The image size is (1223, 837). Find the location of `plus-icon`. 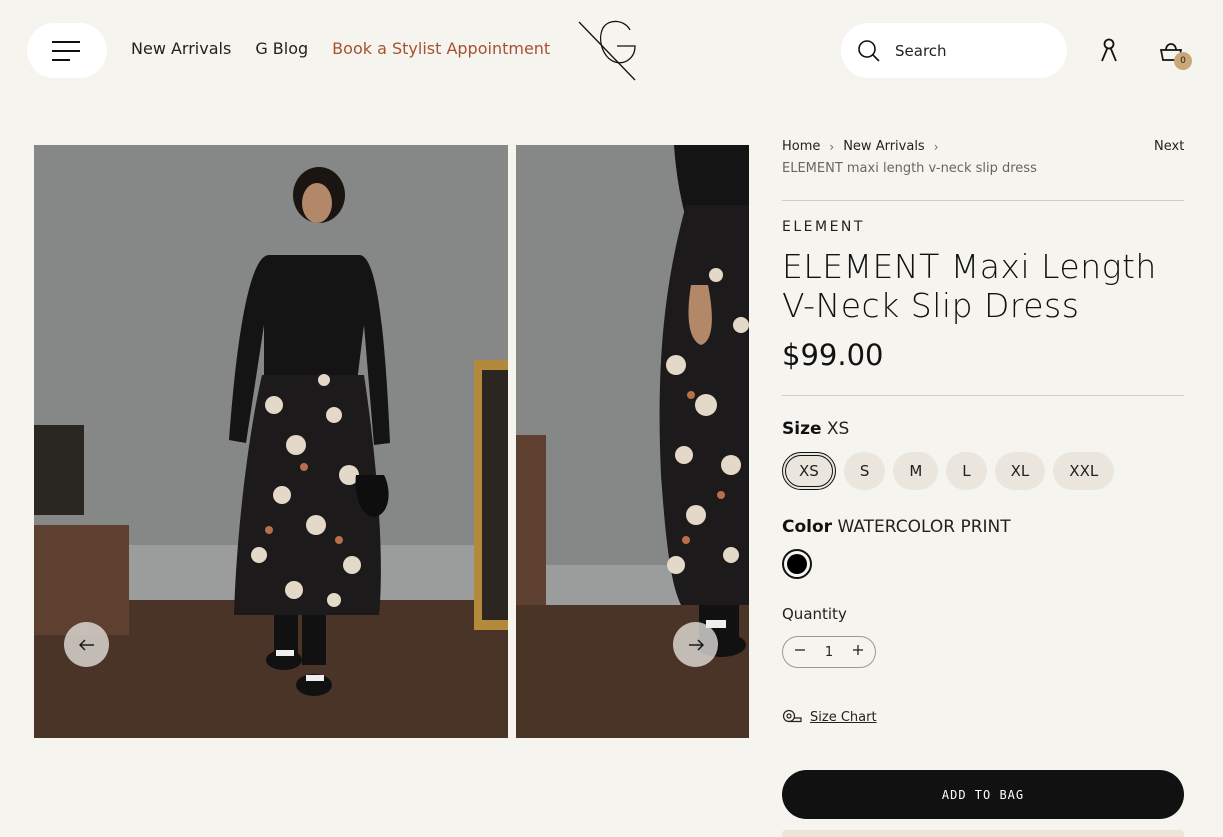

plus-icon is located at coordinates (858, 650).